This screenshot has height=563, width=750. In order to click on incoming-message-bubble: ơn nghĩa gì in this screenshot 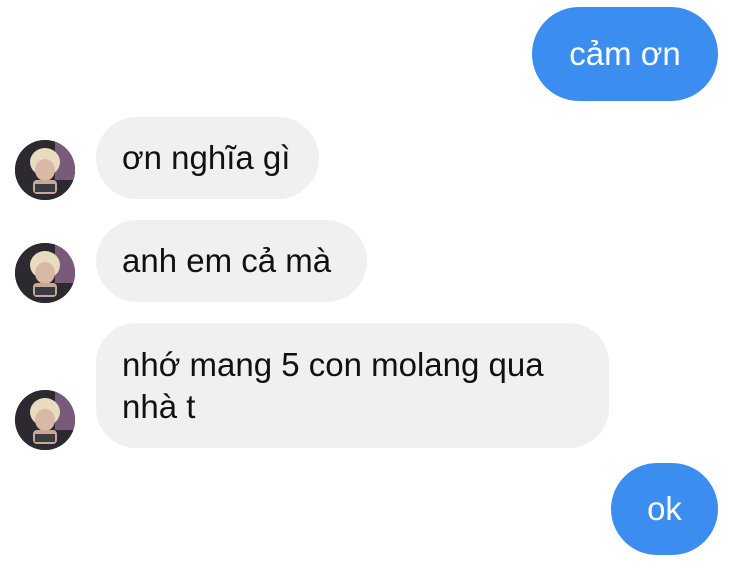, I will do `click(207, 158)`.